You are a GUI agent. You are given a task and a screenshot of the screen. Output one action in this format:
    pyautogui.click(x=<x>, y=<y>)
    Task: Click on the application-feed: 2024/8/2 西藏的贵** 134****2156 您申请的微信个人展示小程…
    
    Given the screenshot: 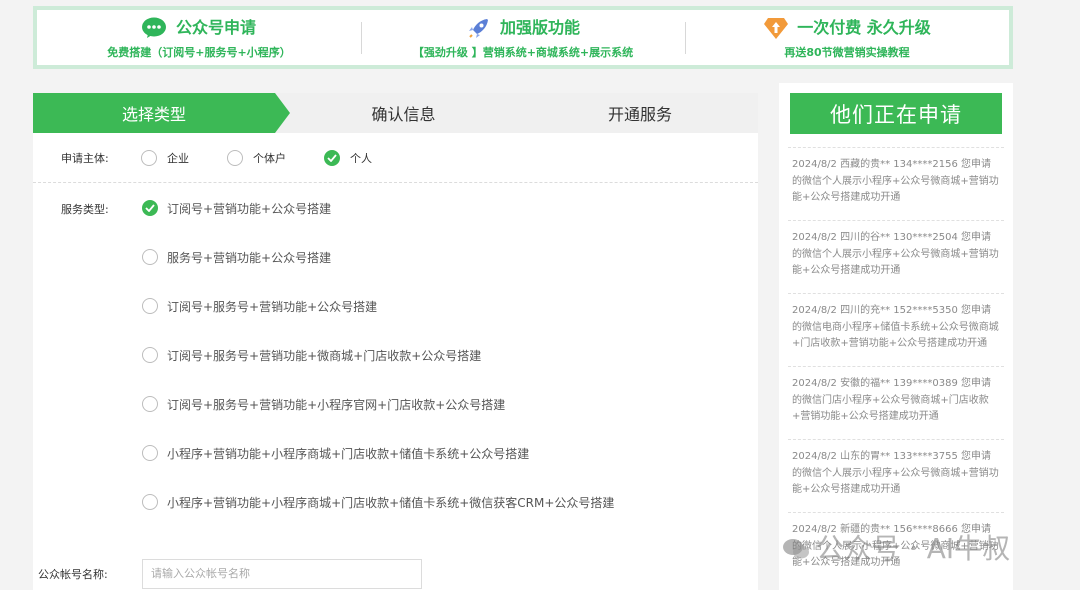 What is the action you would take?
    pyautogui.click(x=896, y=366)
    